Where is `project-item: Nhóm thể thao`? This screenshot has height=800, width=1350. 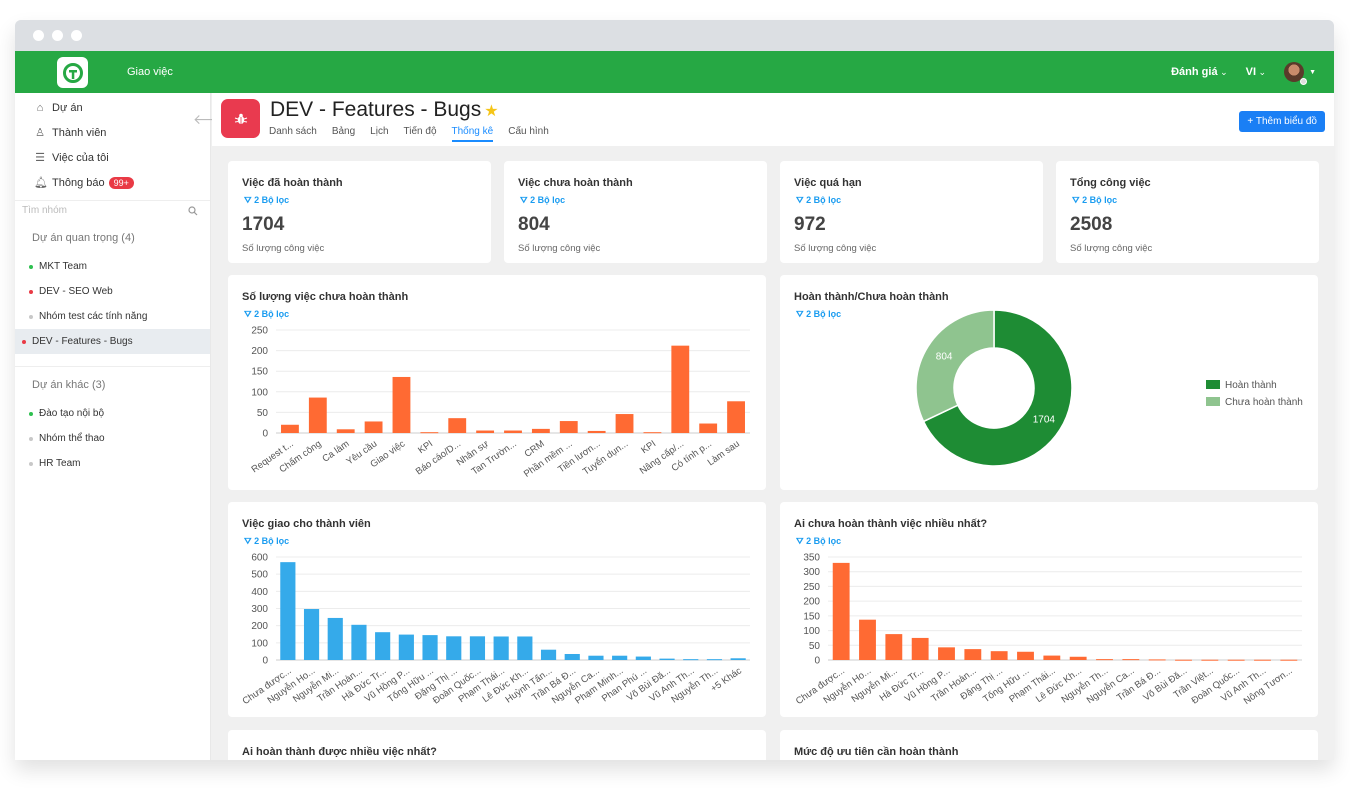
project-item: Nhóm thể thao is located at coordinates (112, 438).